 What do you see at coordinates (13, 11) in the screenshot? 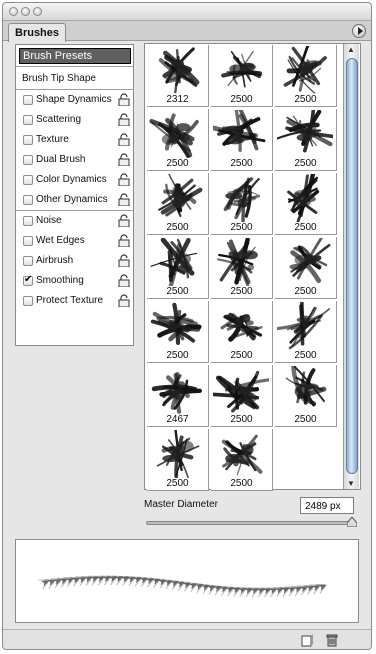
I see `close-window-button` at bounding box center [13, 11].